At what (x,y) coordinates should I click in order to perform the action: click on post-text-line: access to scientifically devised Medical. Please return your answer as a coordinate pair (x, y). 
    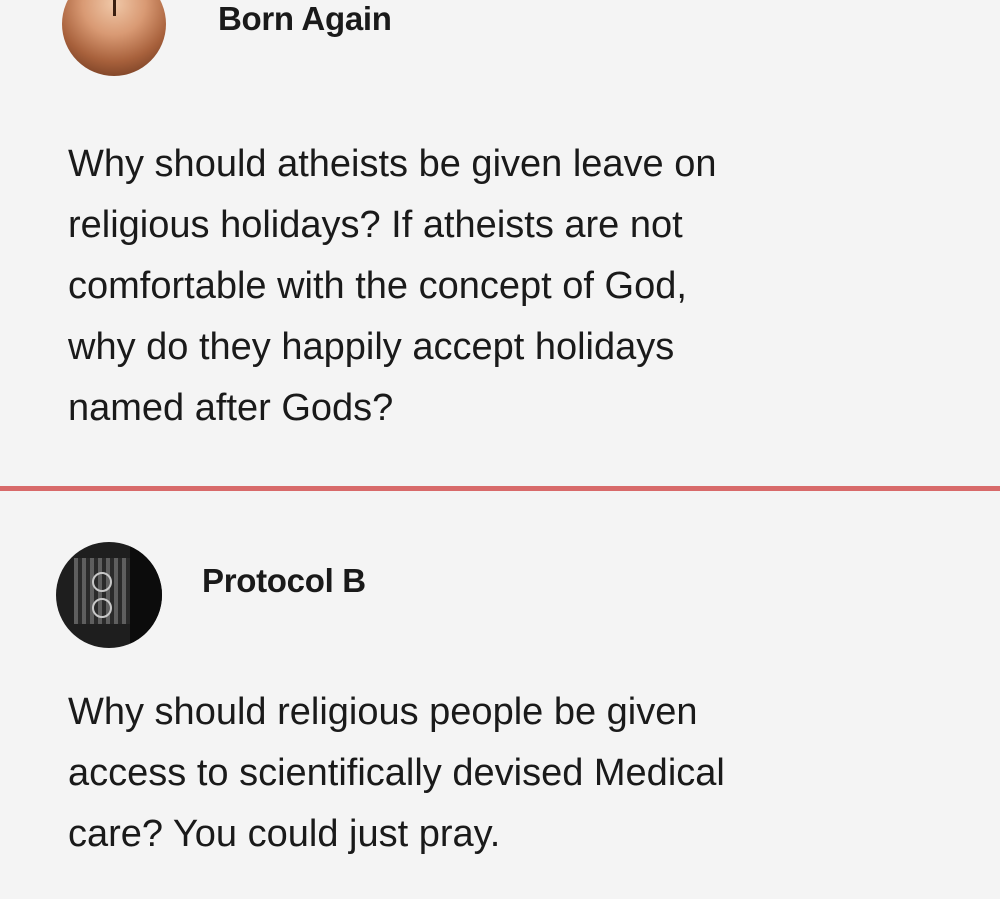
    Looking at the image, I should click on (396, 773).